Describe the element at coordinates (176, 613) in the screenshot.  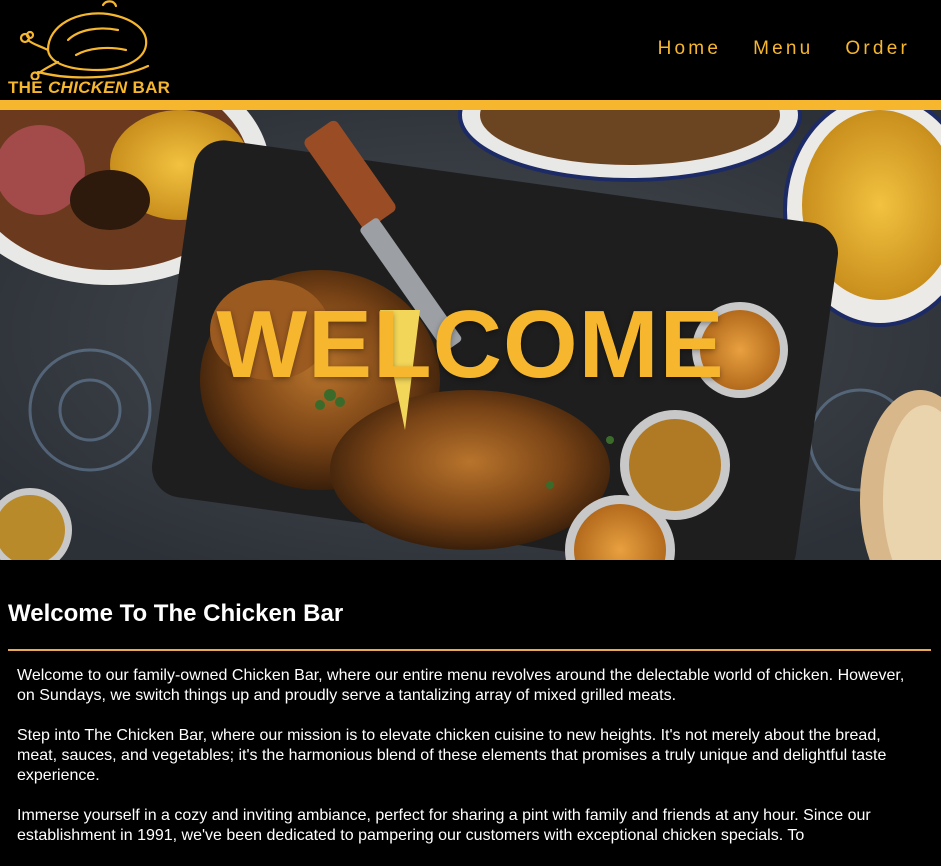
I see `page-title: Welcome To The Chicken Bar` at that location.